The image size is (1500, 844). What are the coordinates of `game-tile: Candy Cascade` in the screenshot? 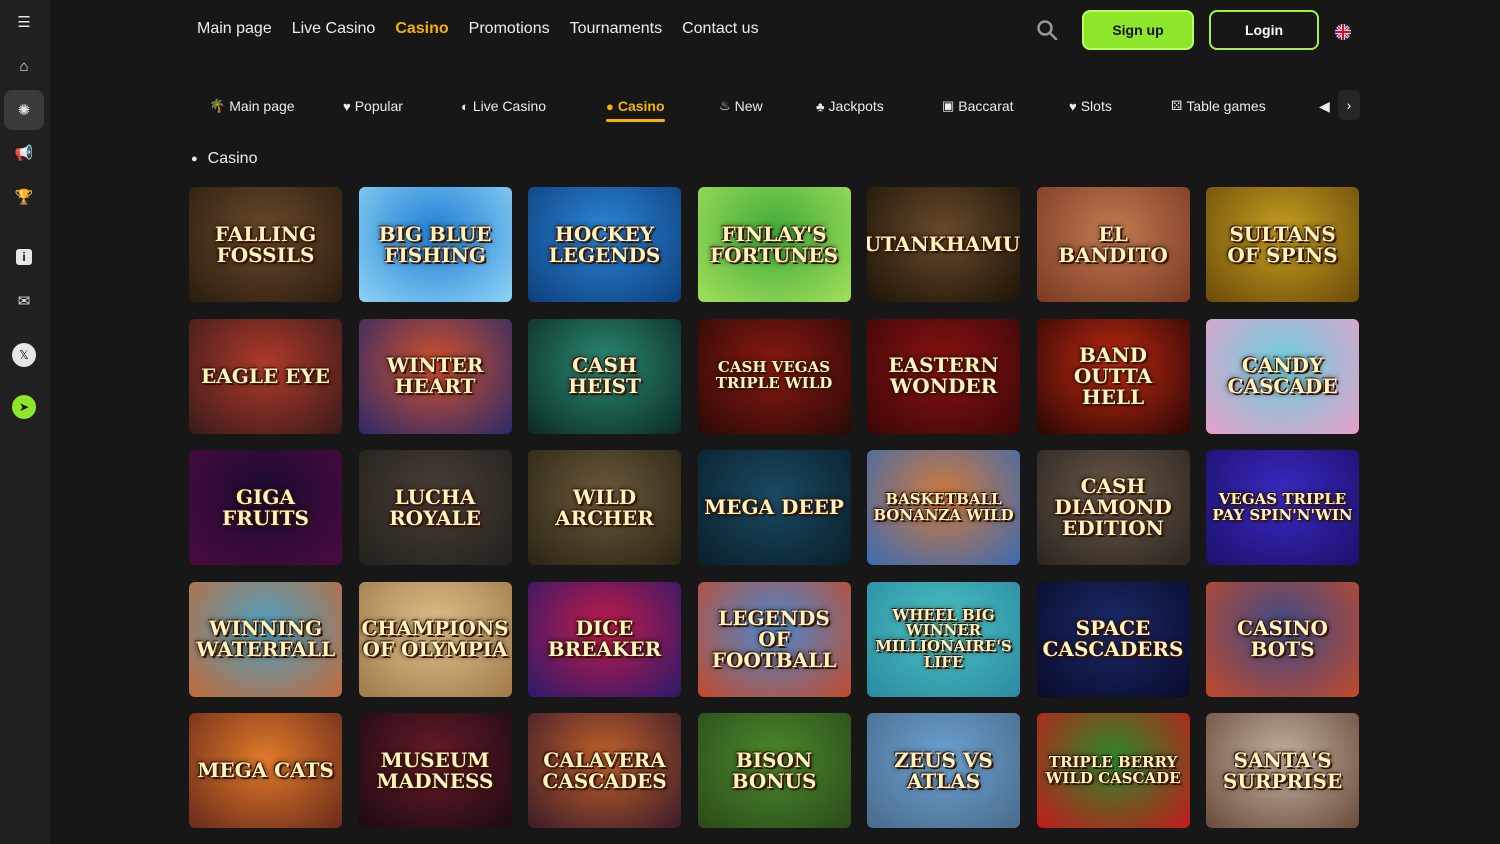 It's located at (1282, 376).